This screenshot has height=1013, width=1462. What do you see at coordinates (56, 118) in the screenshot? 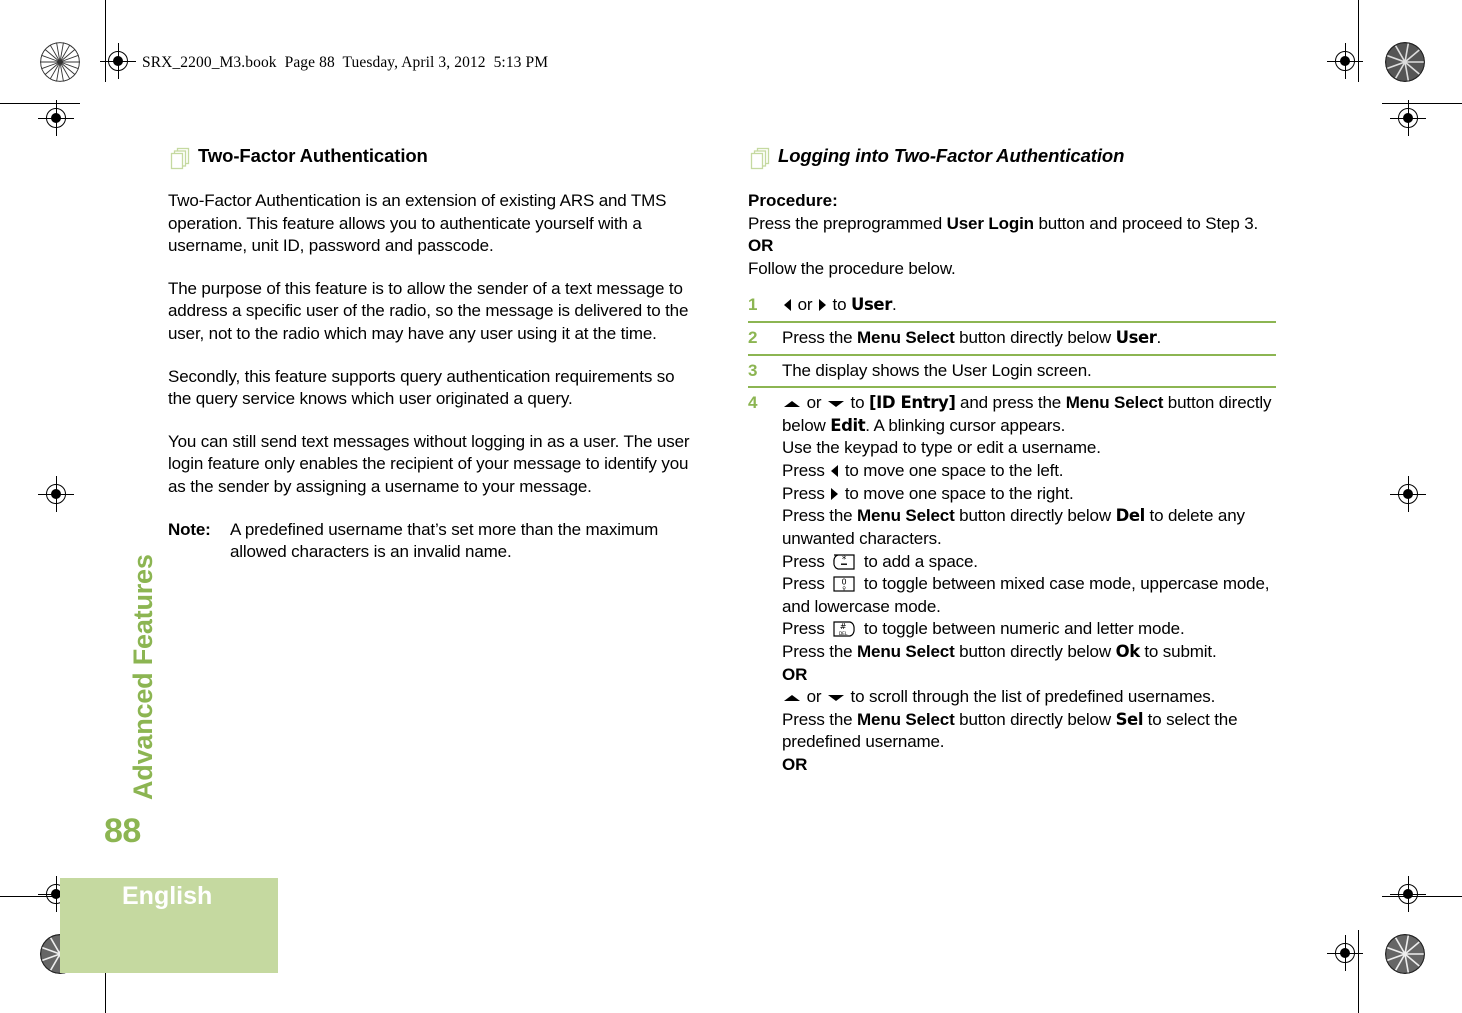
I see `reg-mark-upper-left` at bounding box center [56, 118].